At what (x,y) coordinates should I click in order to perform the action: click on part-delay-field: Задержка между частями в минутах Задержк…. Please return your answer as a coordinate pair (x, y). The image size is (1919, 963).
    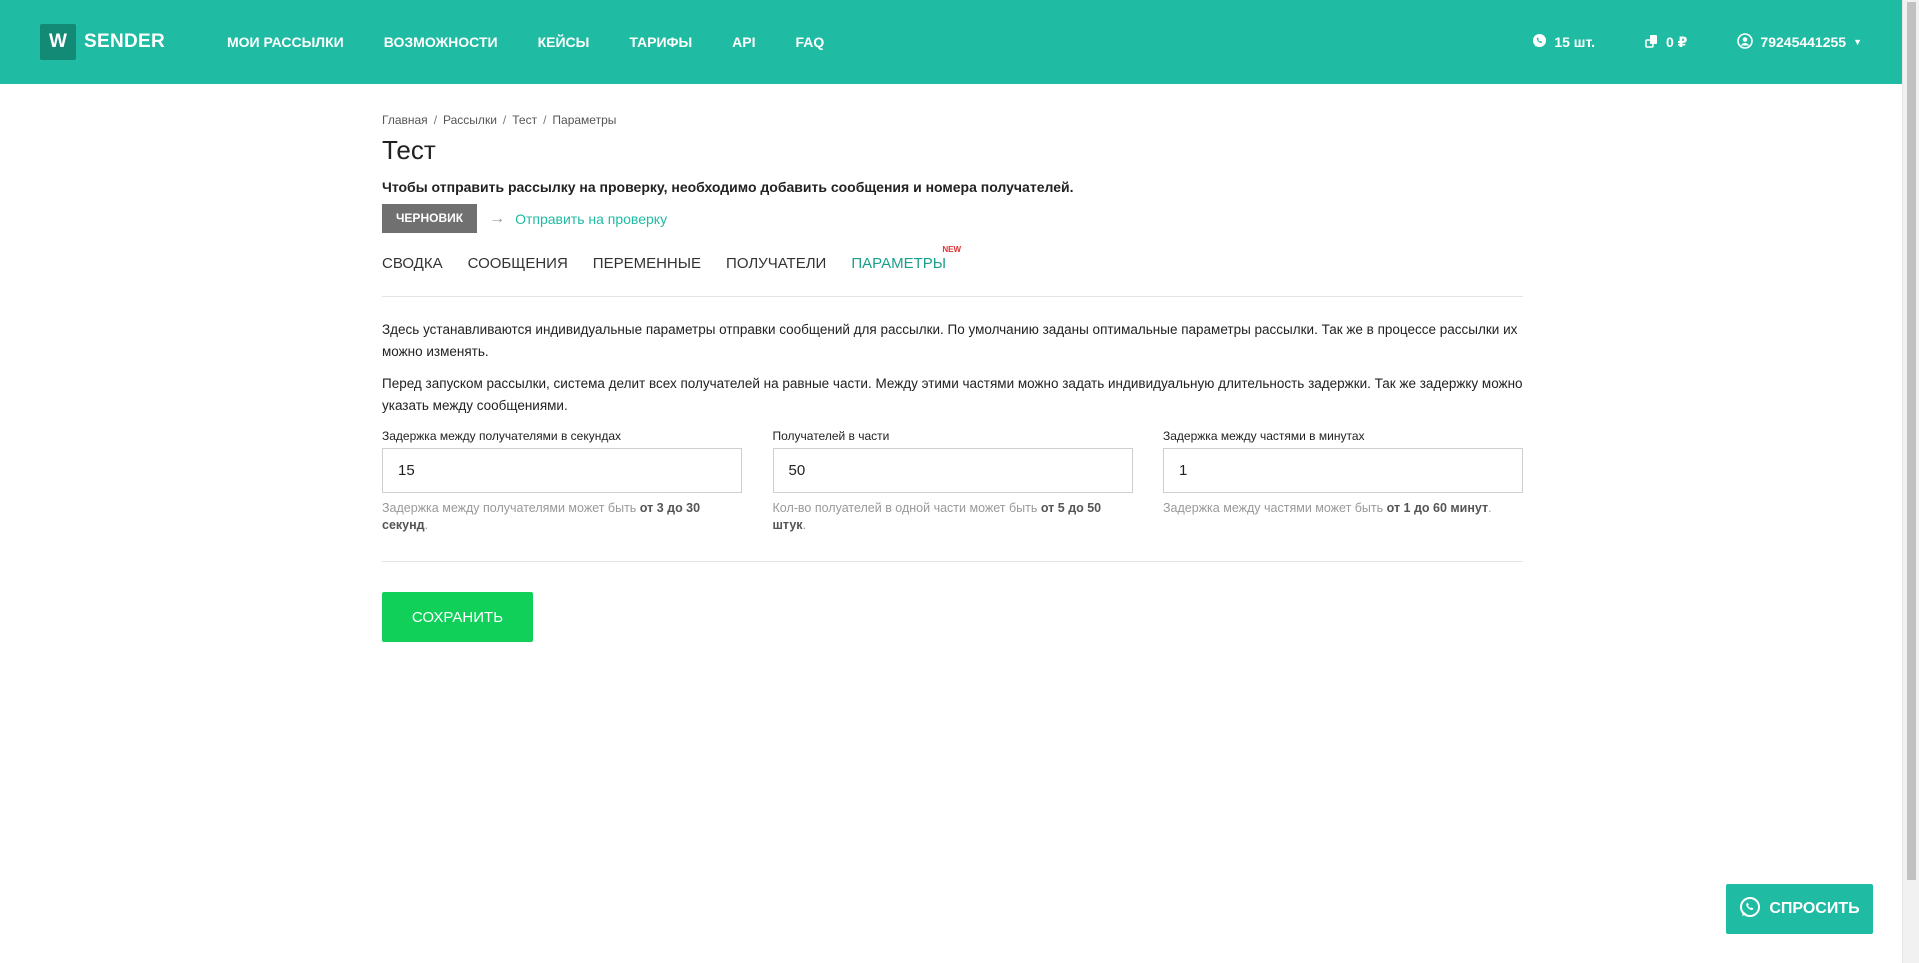
    Looking at the image, I should click on (1343, 481).